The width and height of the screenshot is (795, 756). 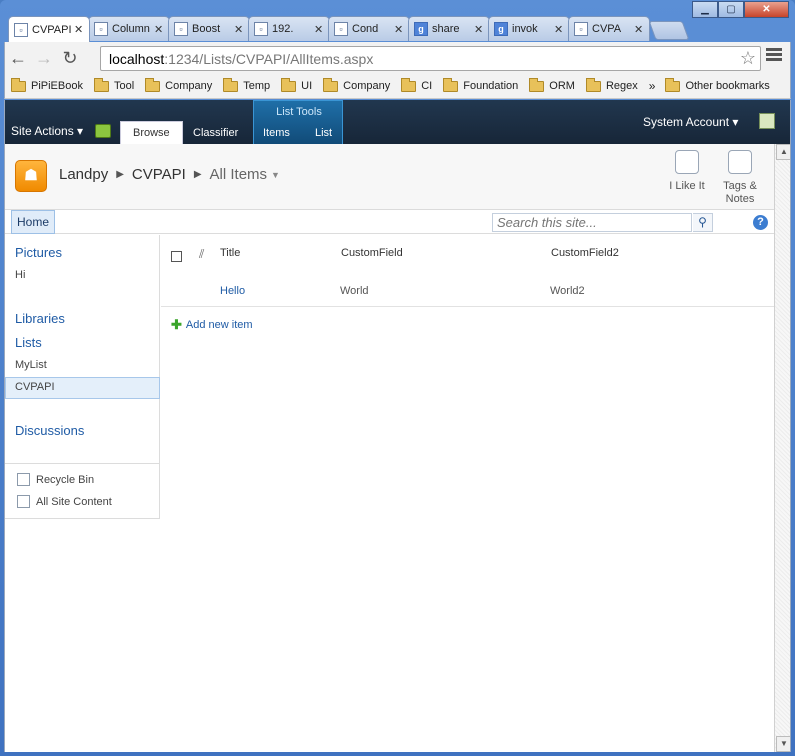 I want to click on tab-label: CVPAPI, so click(x=52, y=29).